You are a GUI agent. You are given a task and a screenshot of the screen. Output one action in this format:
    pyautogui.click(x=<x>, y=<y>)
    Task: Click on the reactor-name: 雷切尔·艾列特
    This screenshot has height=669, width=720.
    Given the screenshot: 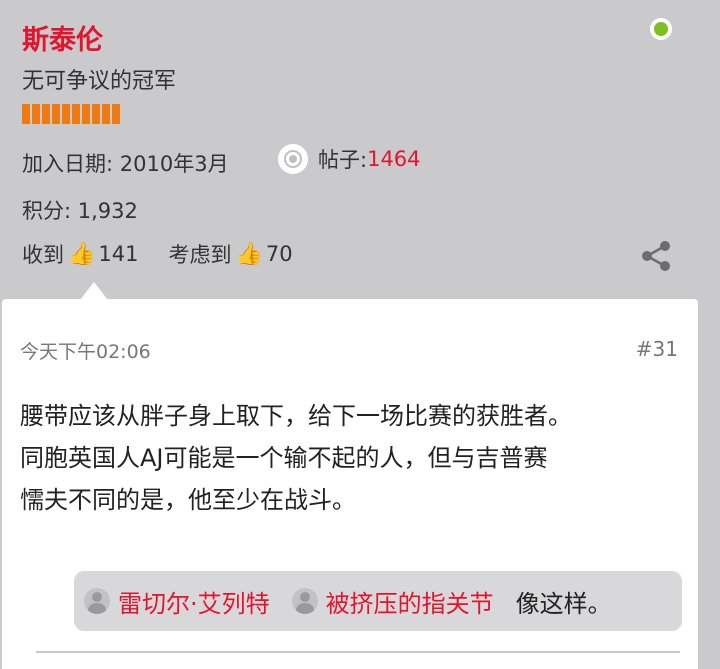 What is the action you would take?
    pyautogui.click(x=194, y=601)
    